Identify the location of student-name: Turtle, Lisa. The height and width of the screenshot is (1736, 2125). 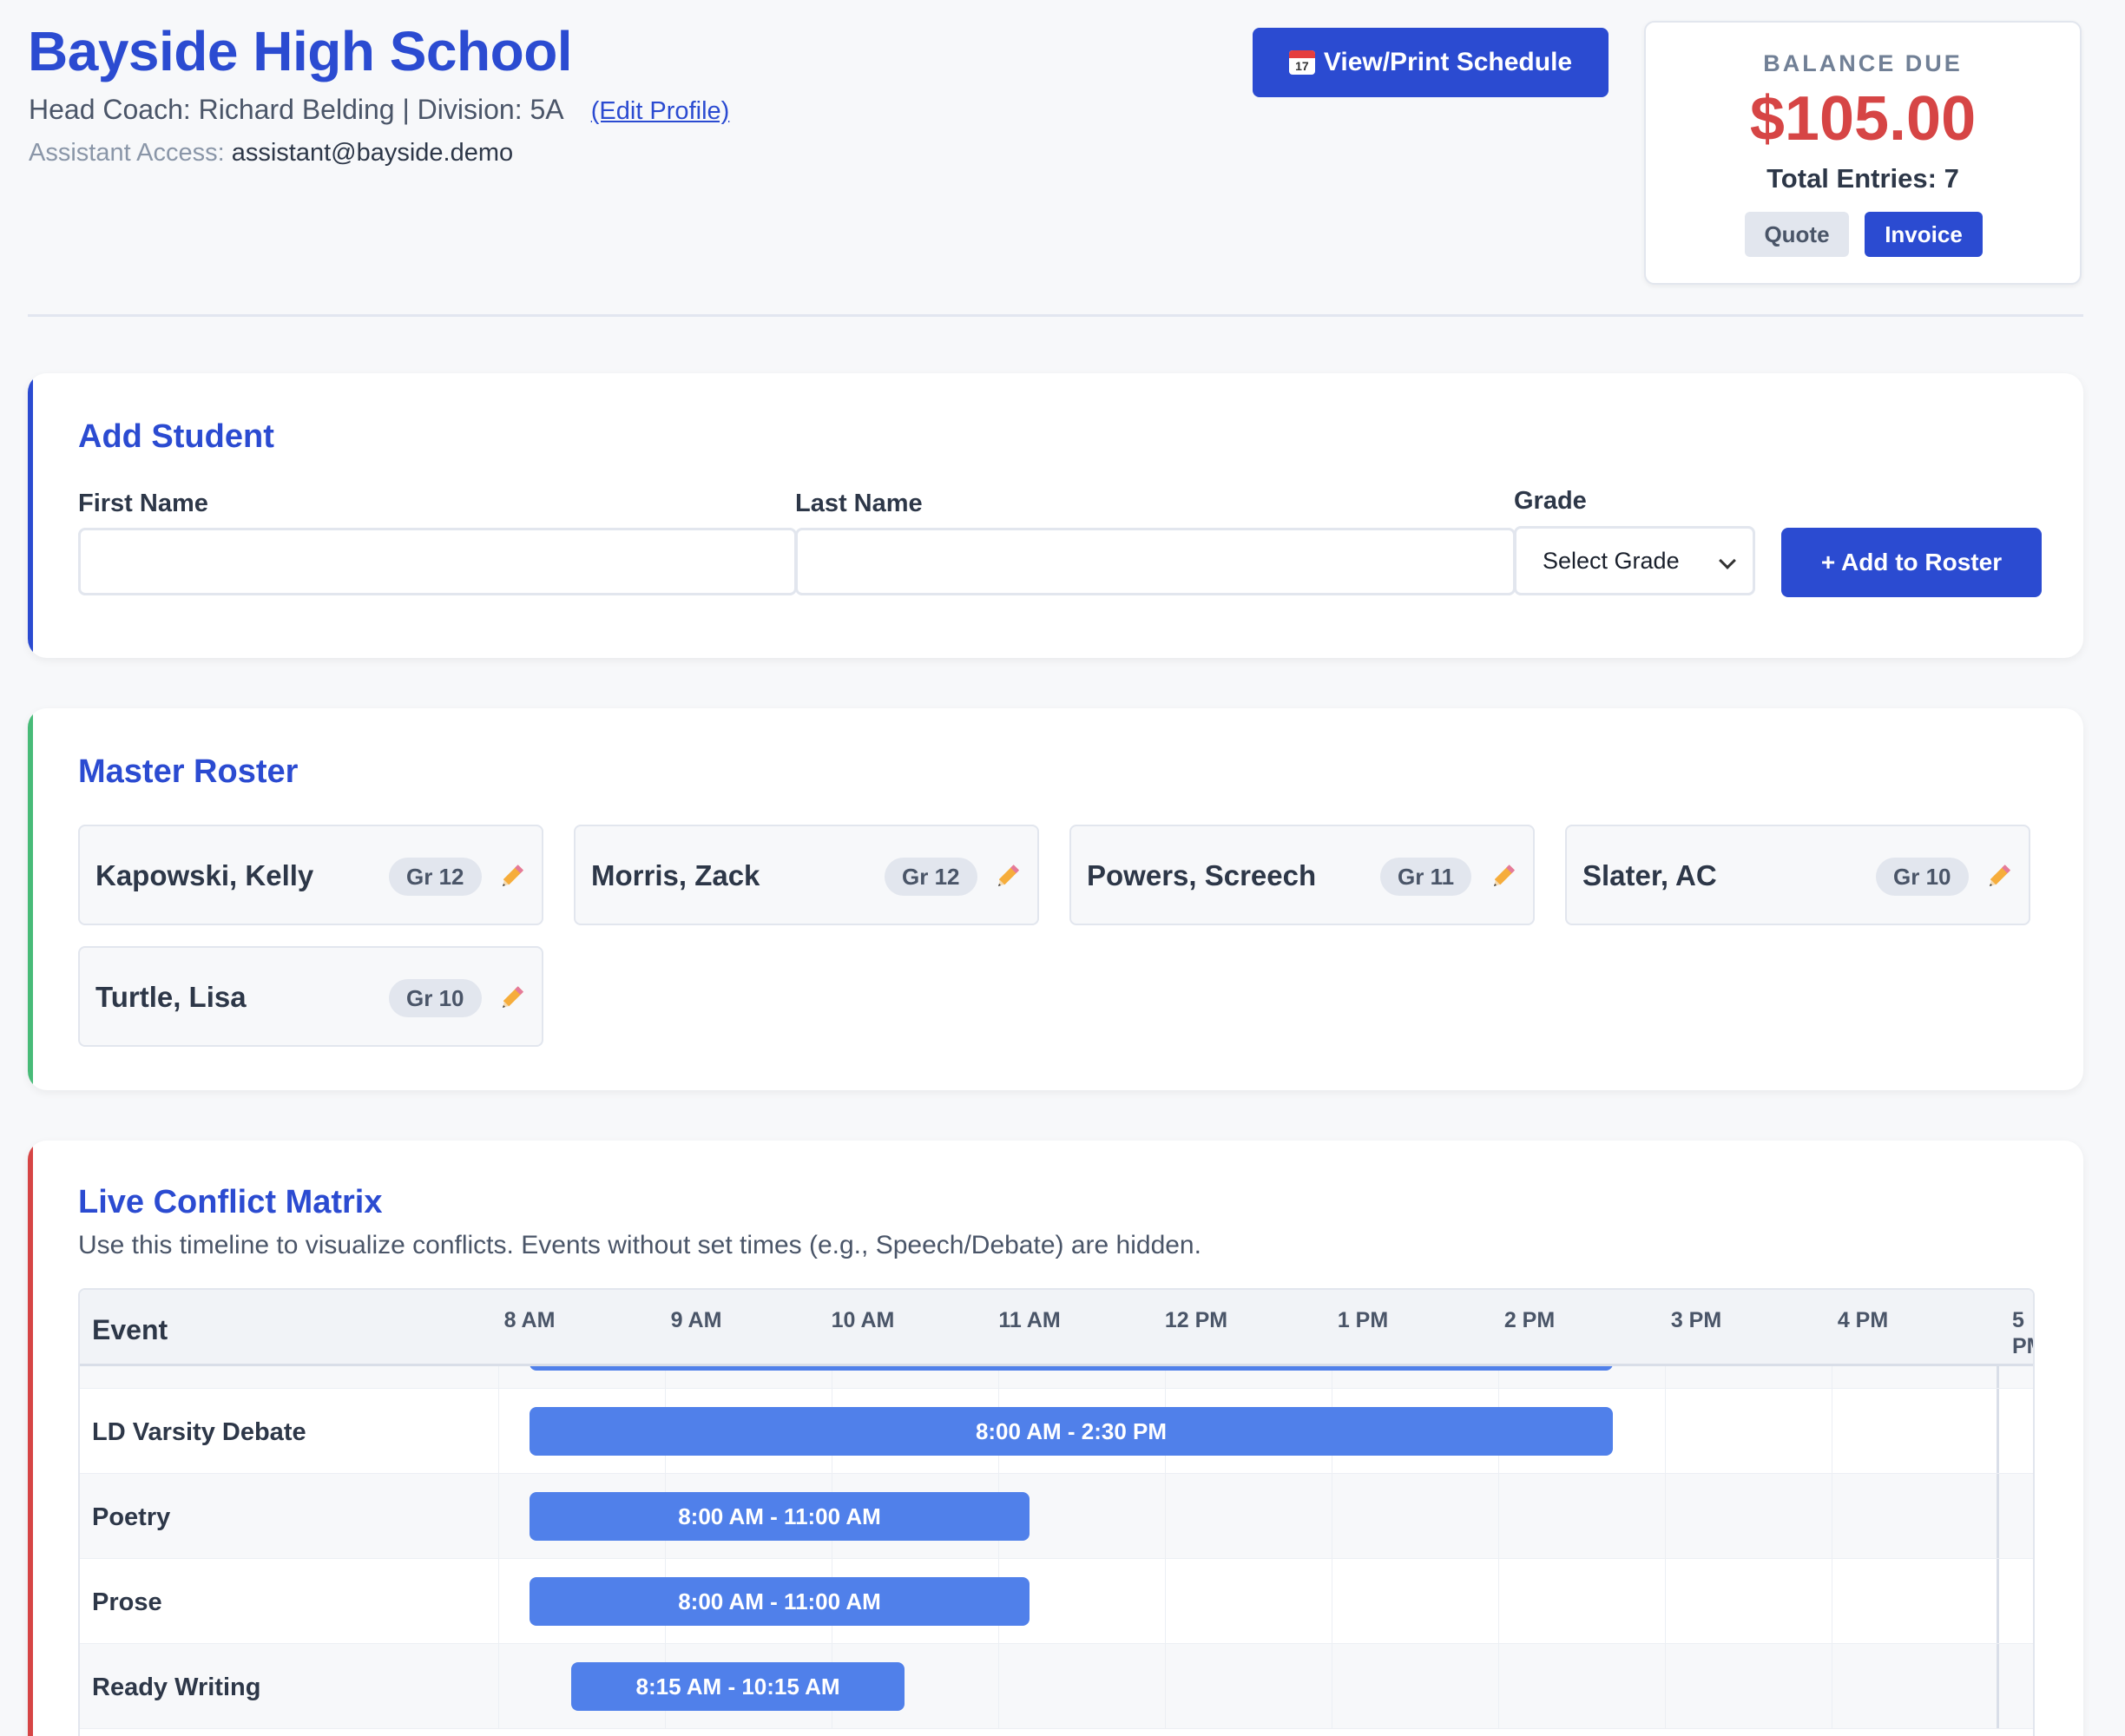
(171, 997).